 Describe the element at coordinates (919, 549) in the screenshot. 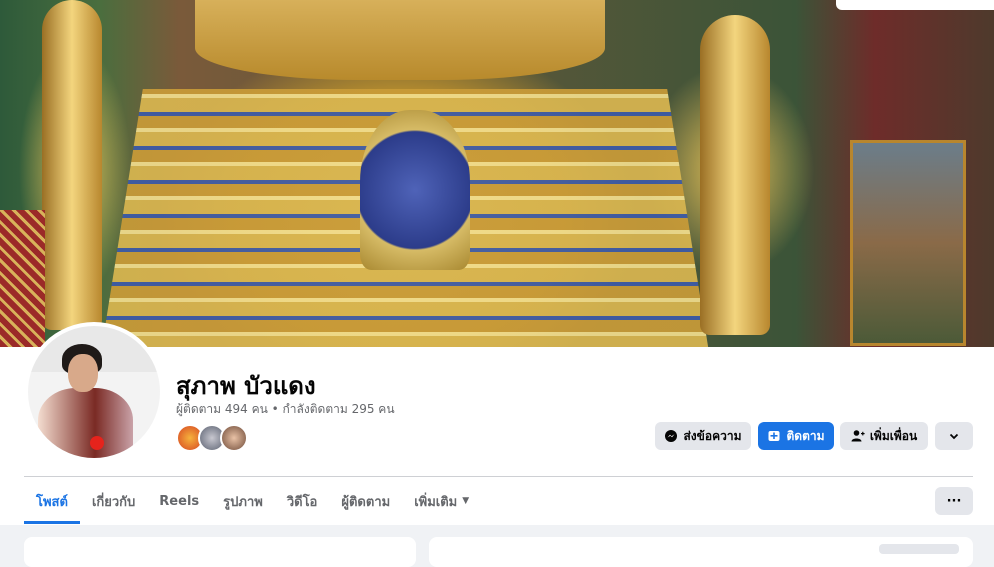

I see `filter-button` at that location.